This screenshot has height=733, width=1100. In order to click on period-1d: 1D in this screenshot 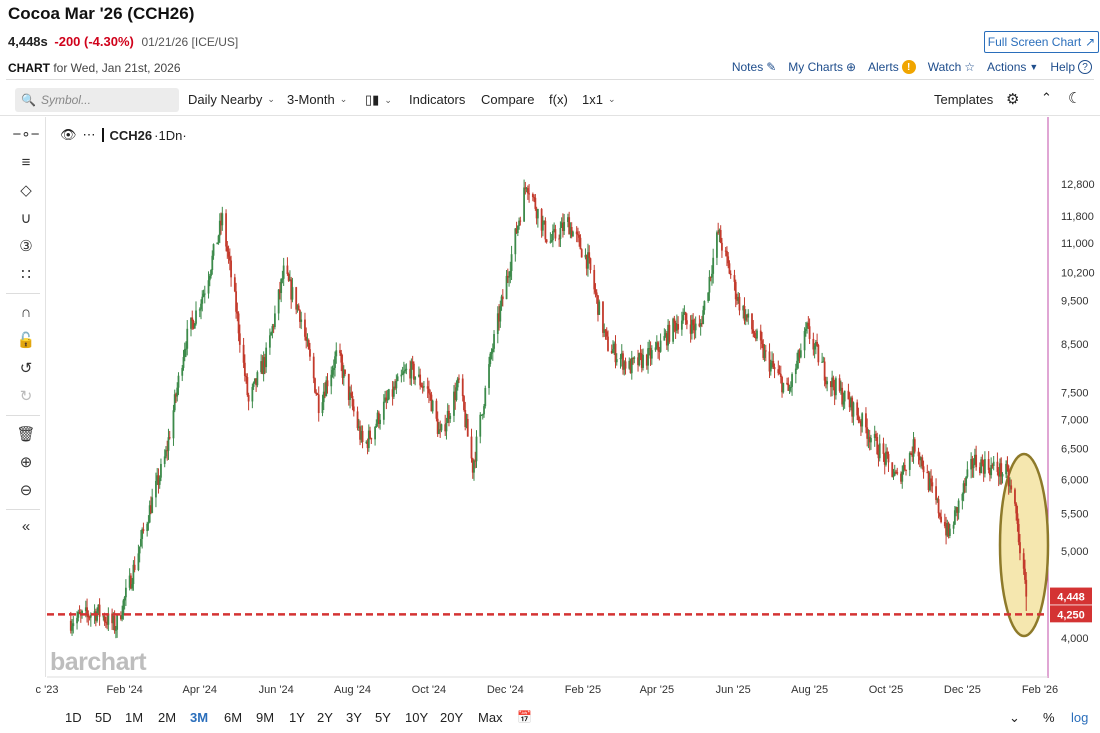, I will do `click(73, 717)`.